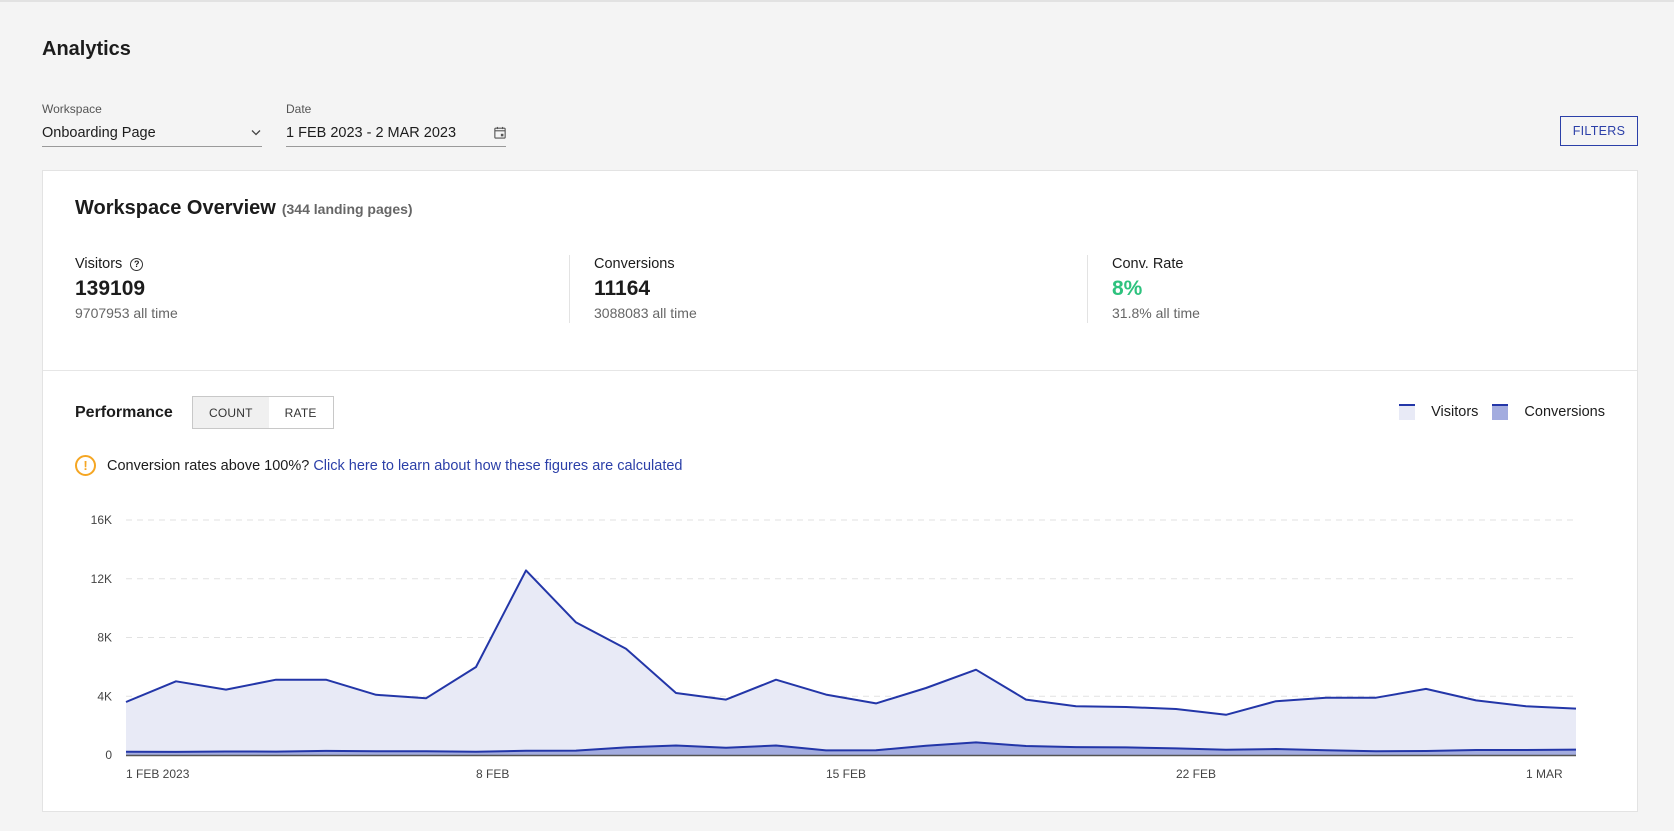 The width and height of the screenshot is (1674, 831). I want to click on date-value: 1 FEB 2023 - 2 MAR 2023, so click(371, 132).